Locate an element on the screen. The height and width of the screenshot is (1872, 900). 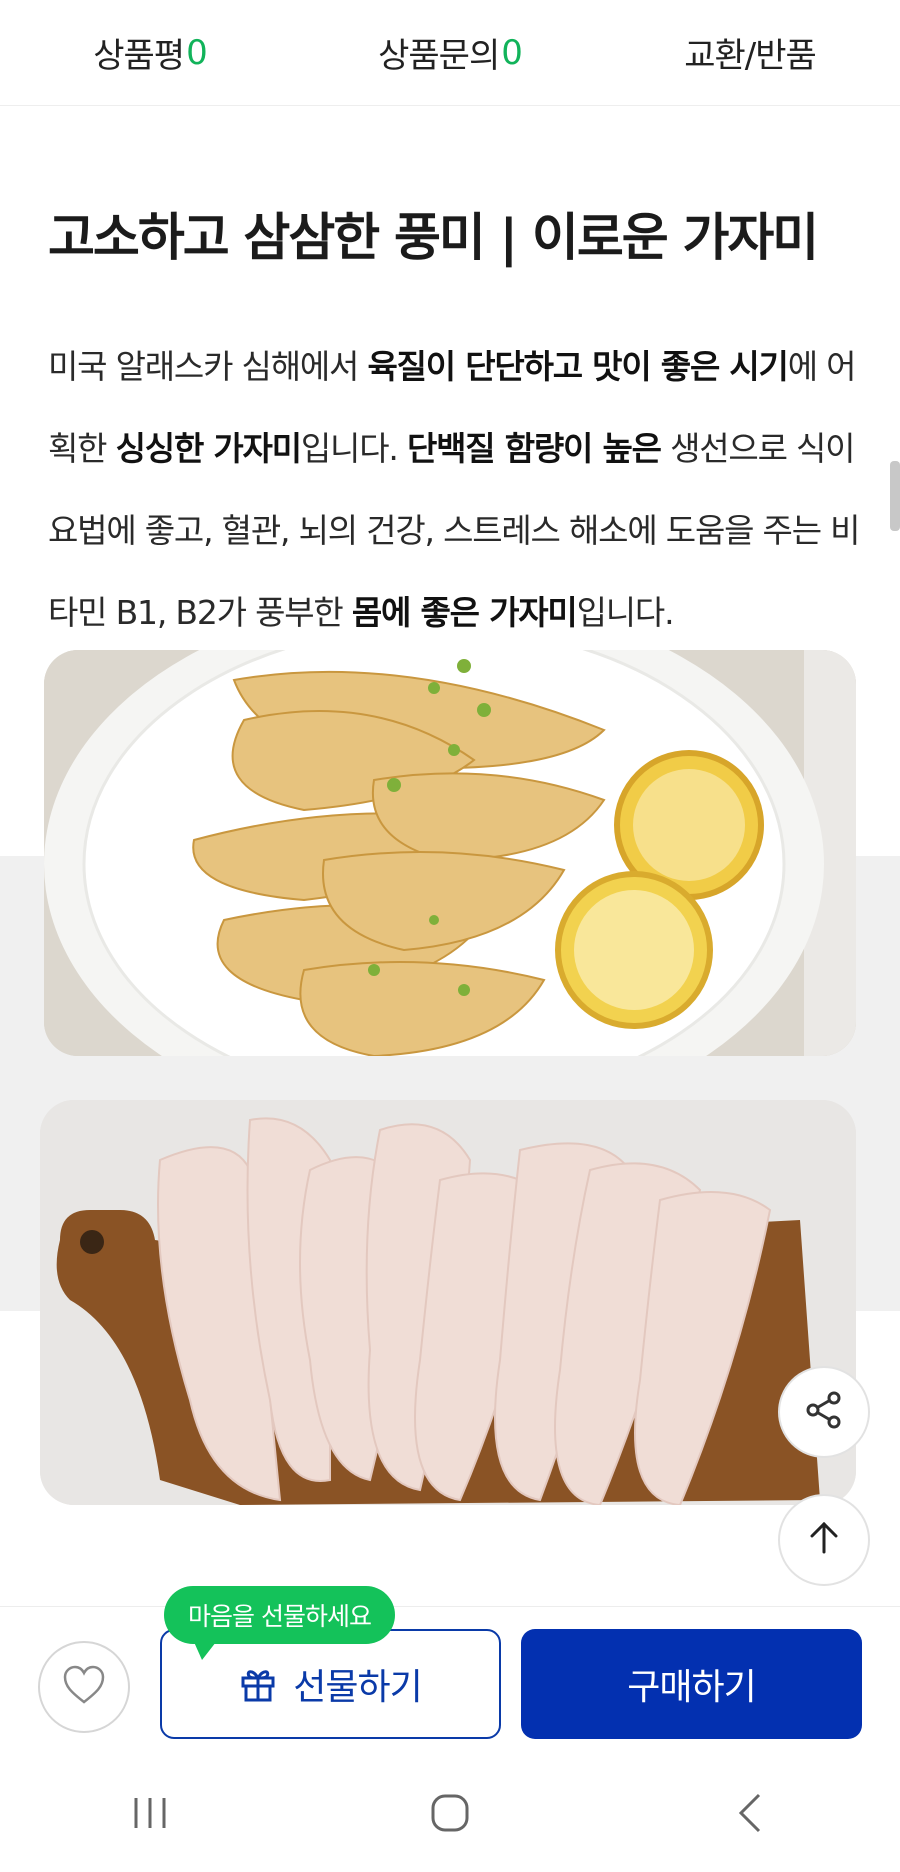
desc-text-3: 입니다. is located at coordinates (353, 448).